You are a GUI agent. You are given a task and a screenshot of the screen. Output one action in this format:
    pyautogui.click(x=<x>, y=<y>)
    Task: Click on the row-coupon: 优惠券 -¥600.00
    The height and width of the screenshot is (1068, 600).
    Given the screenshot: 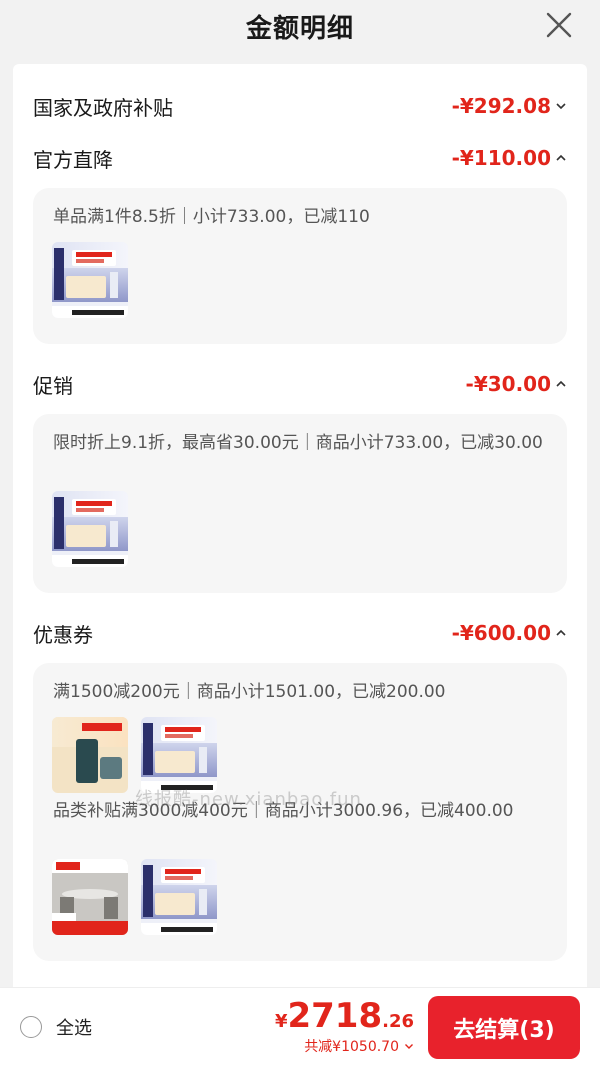 What is the action you would take?
    pyautogui.click(x=300, y=633)
    